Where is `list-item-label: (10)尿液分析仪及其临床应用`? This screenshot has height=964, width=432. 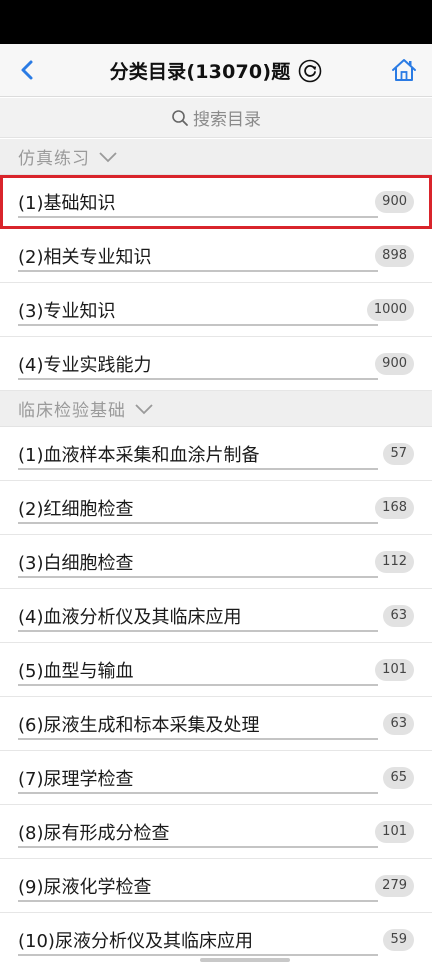
list-item-label: (10)尿液分析仪及其临床应用 is located at coordinates (135, 941).